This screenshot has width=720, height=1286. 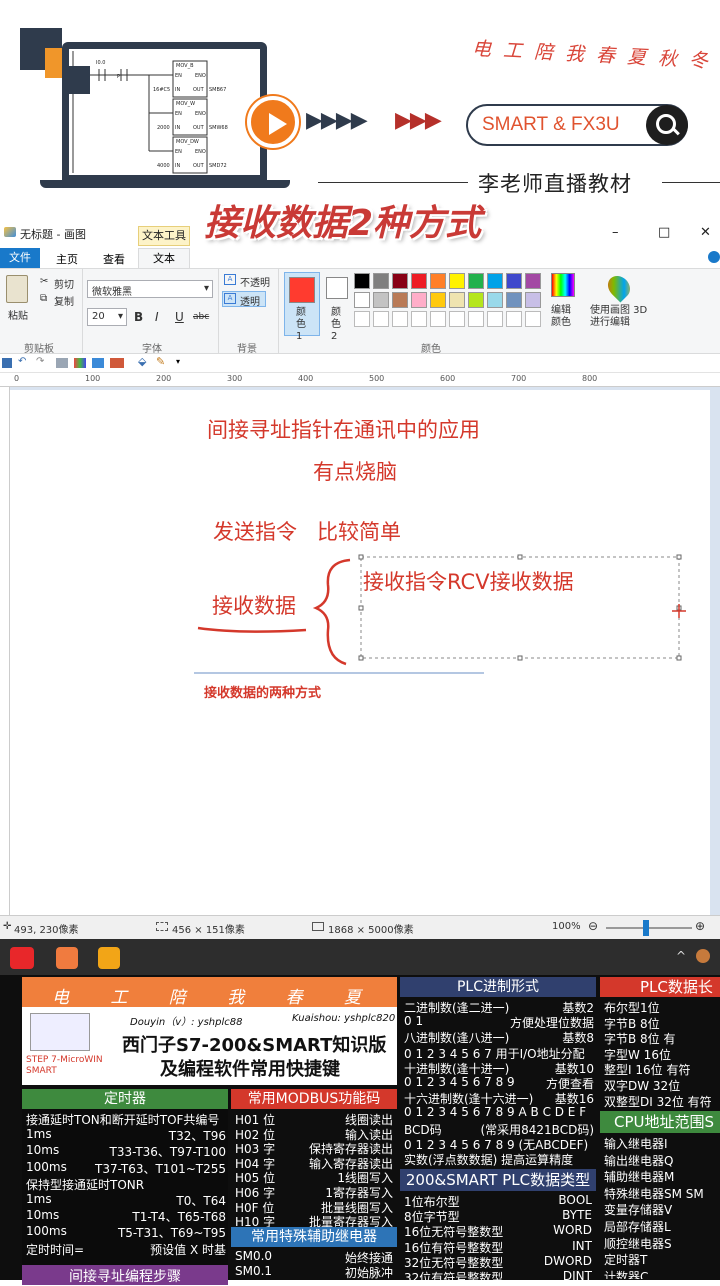 I want to click on font-size-select: 20 ▾, so click(x=107, y=317).